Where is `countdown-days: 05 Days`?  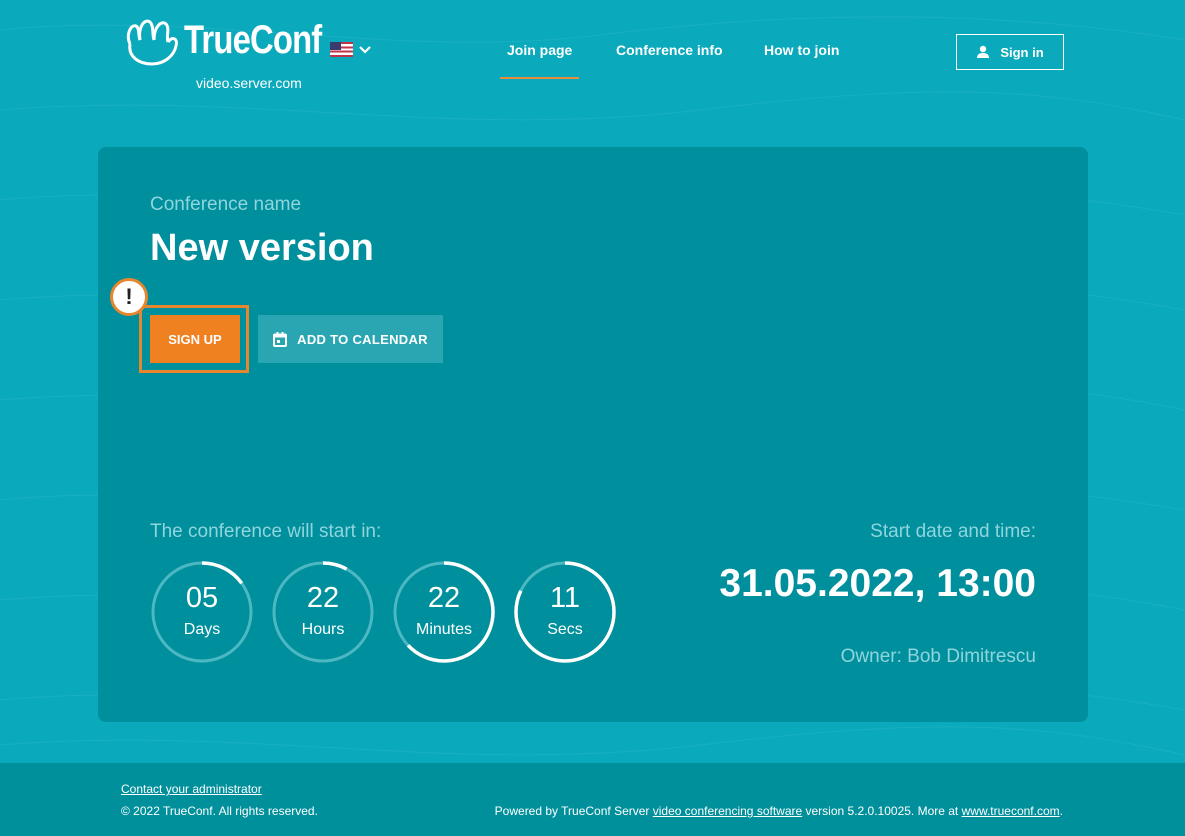 countdown-days: 05 Days is located at coordinates (202, 612).